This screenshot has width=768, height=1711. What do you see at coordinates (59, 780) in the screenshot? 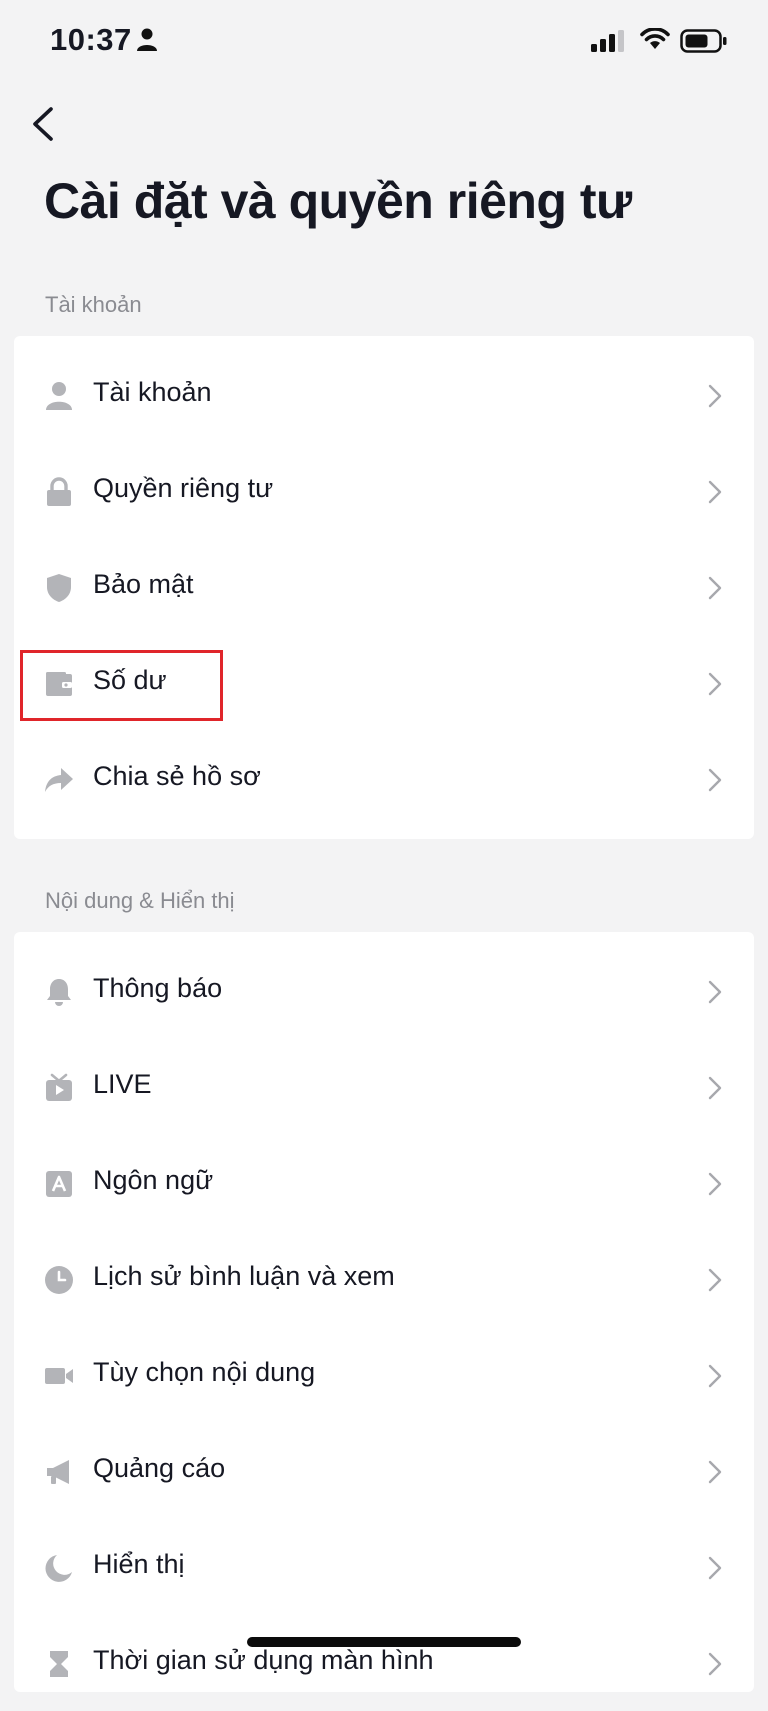
I see `share-icon` at bounding box center [59, 780].